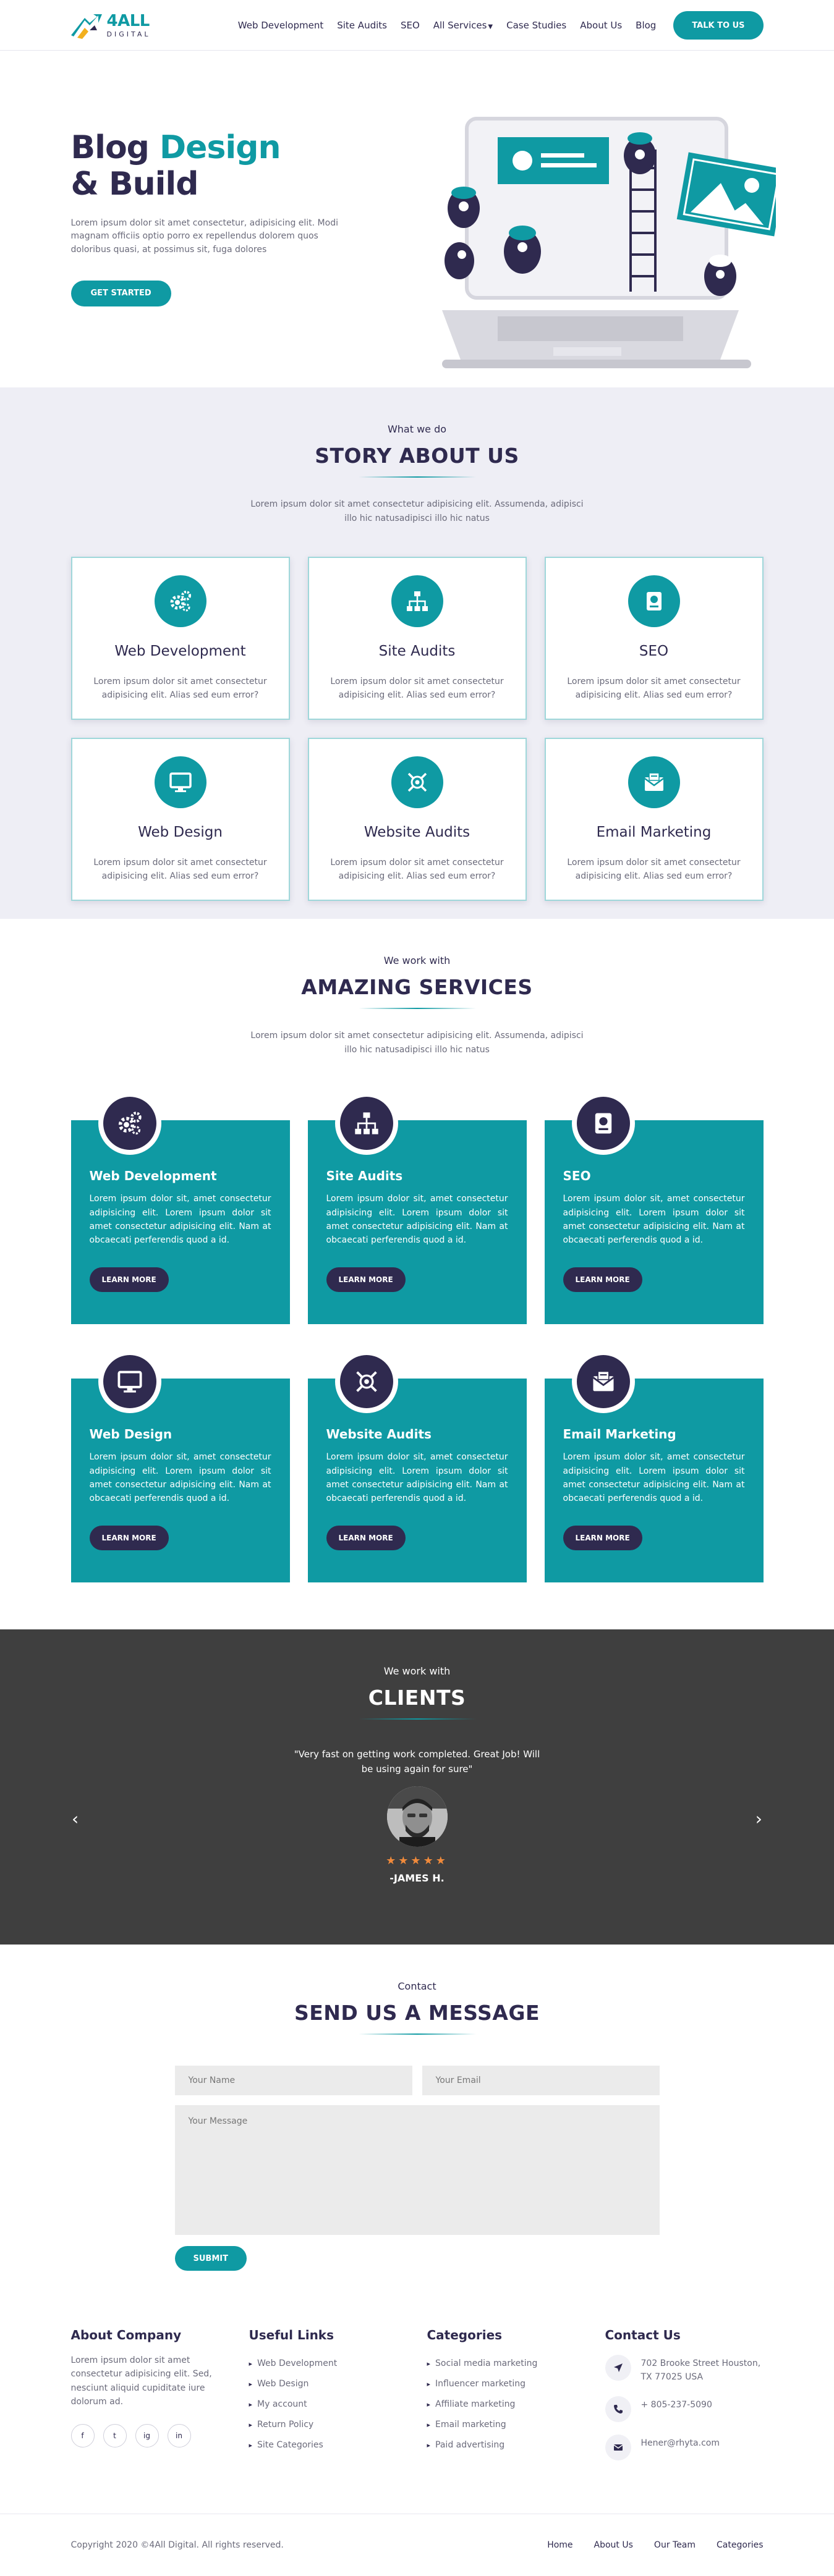 This screenshot has height=2576, width=834. What do you see at coordinates (417, 987) in the screenshot?
I see `services-title: AMAZING SERVICES` at bounding box center [417, 987].